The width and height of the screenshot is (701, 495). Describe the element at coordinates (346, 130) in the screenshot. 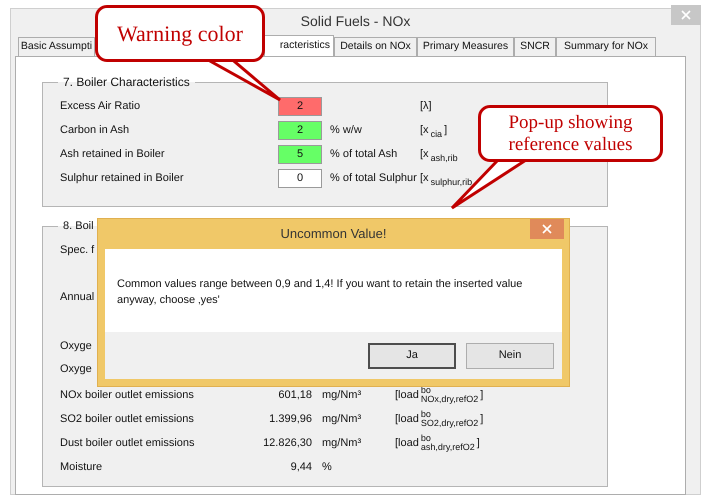

I see `unit-label: % w/w` at that location.